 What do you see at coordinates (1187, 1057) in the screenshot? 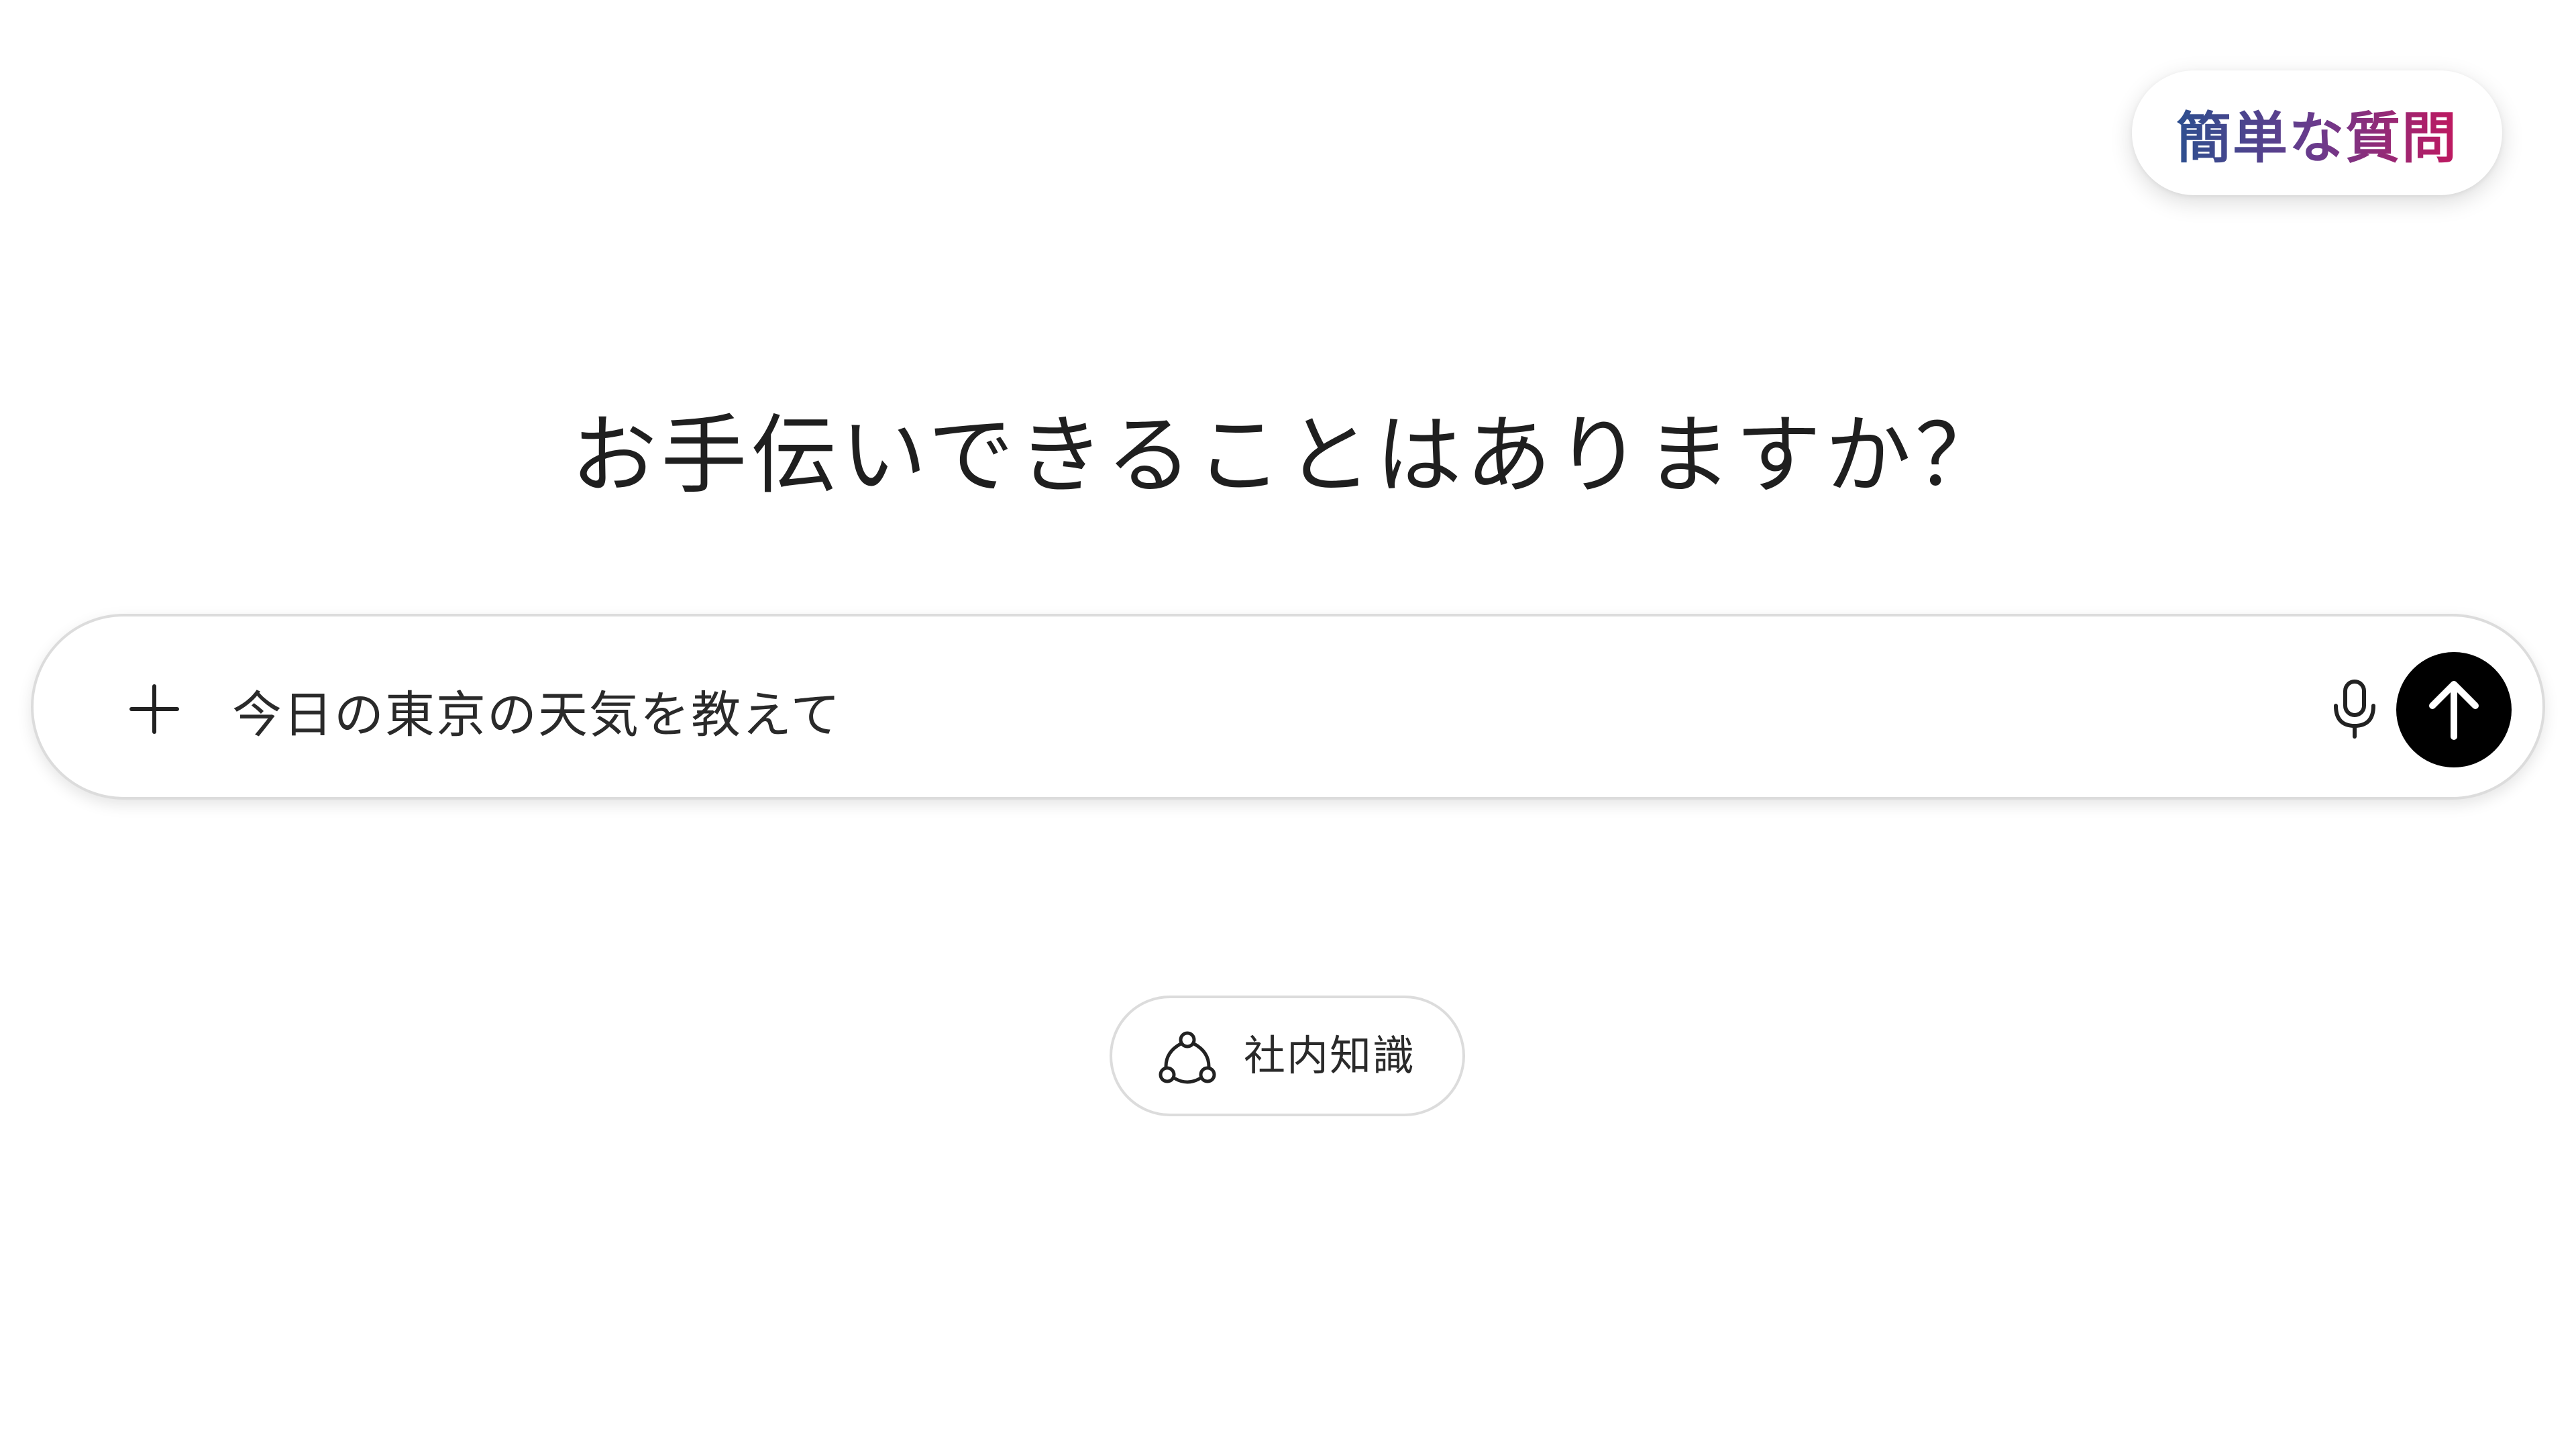
I see `knowledge-network-icon` at bounding box center [1187, 1057].